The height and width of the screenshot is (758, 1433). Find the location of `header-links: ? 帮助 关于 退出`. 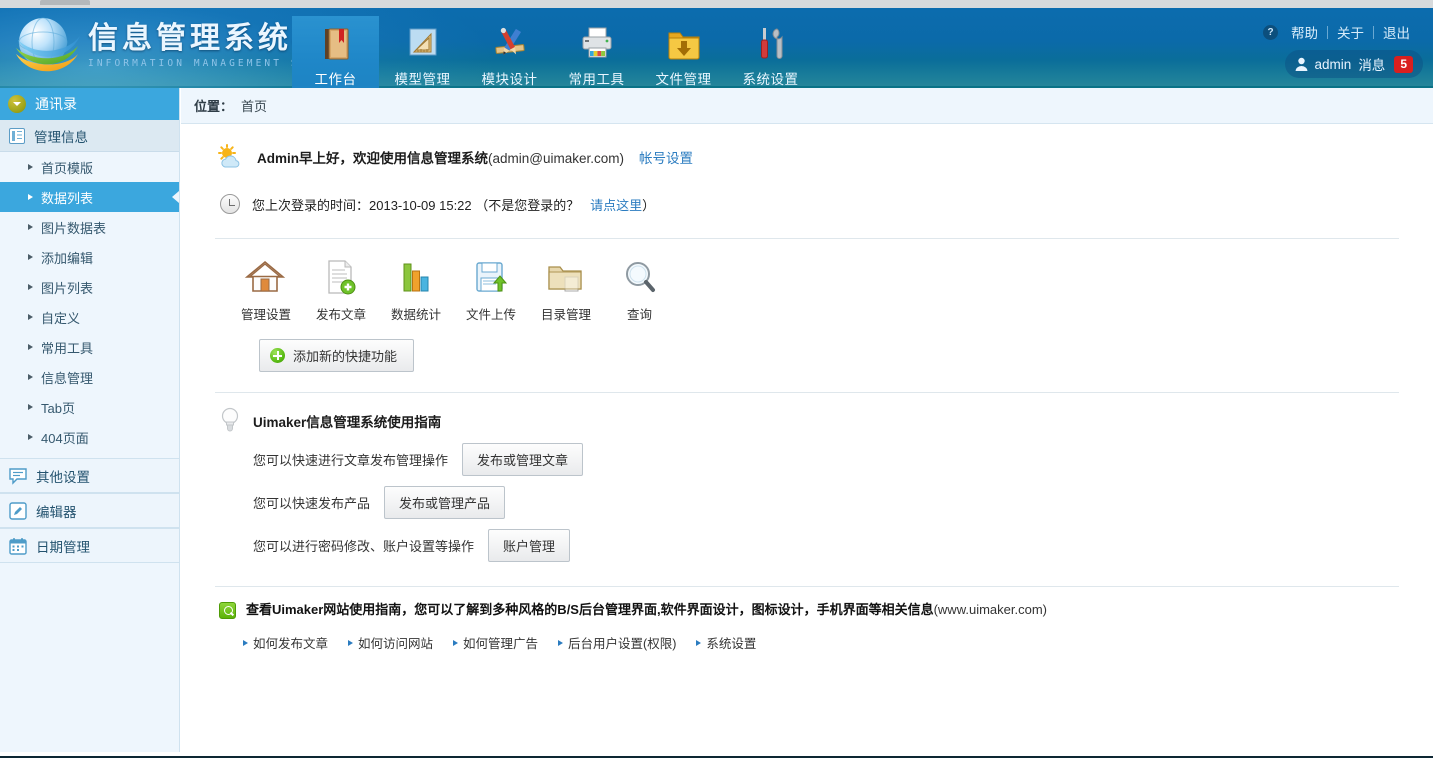

header-links: ? 帮助 关于 退出 is located at coordinates (1341, 32).